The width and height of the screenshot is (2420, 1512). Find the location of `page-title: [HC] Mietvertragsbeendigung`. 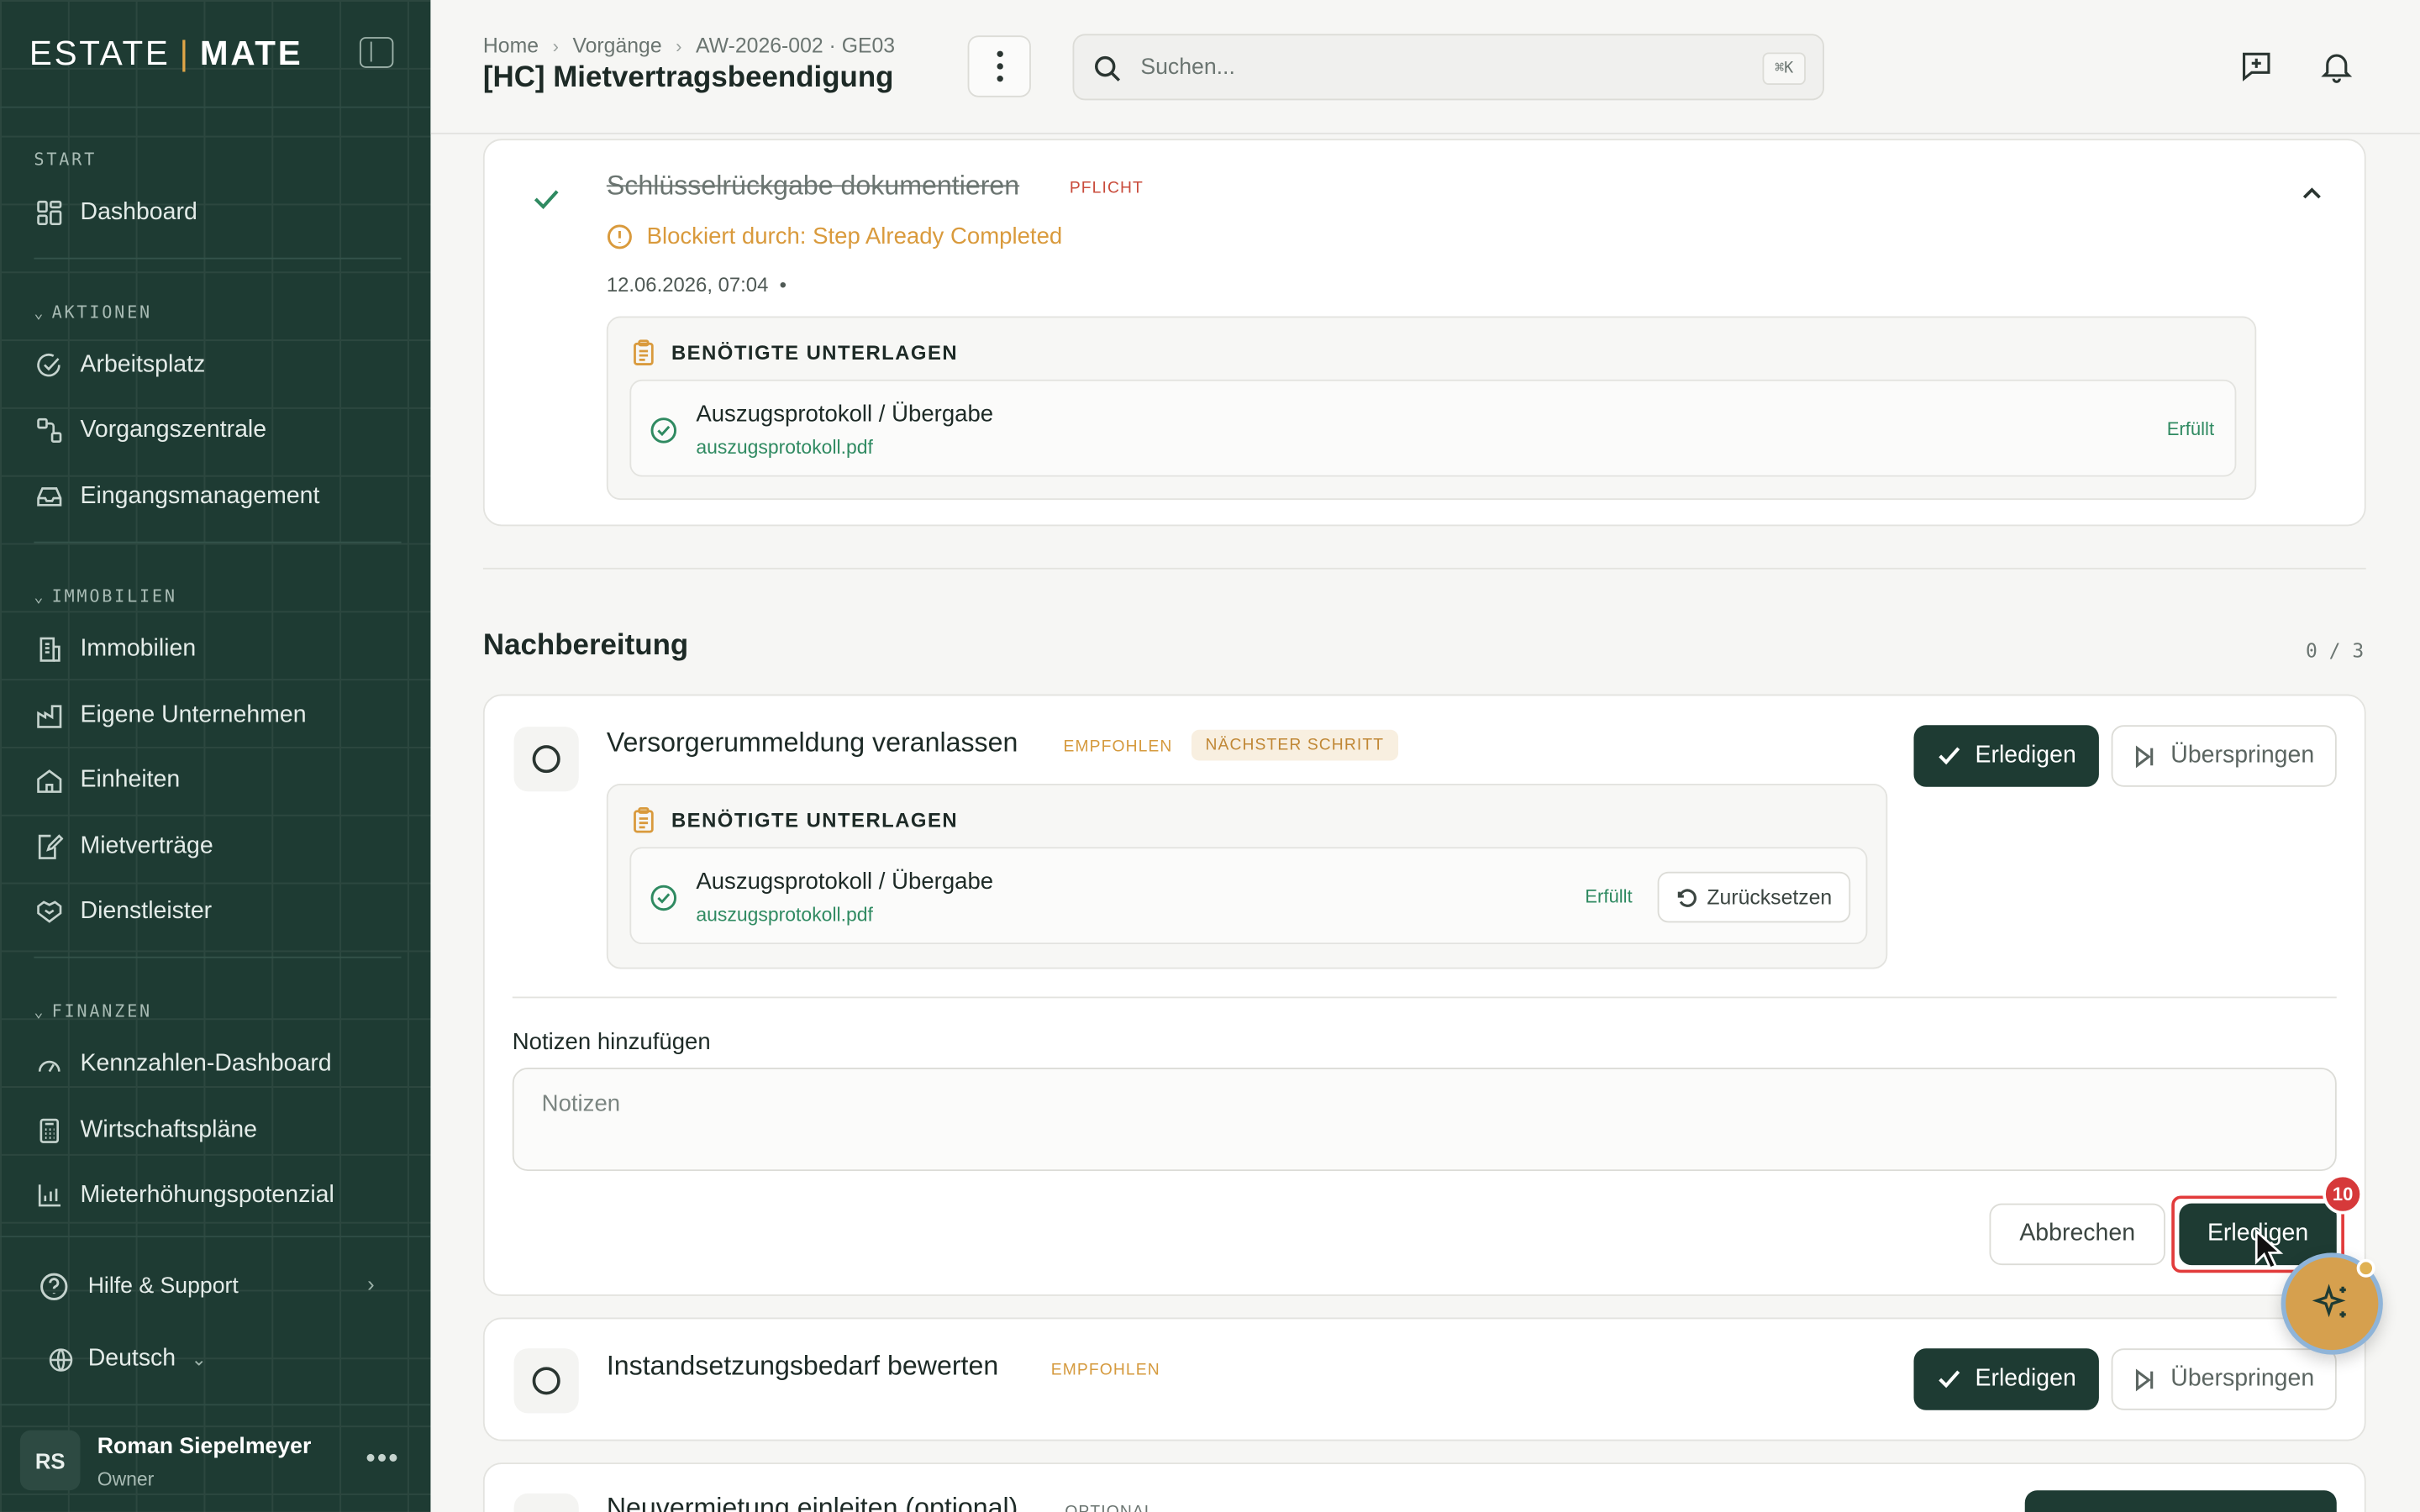

page-title: [HC] Mietvertragsbeendigung is located at coordinates (688, 78).